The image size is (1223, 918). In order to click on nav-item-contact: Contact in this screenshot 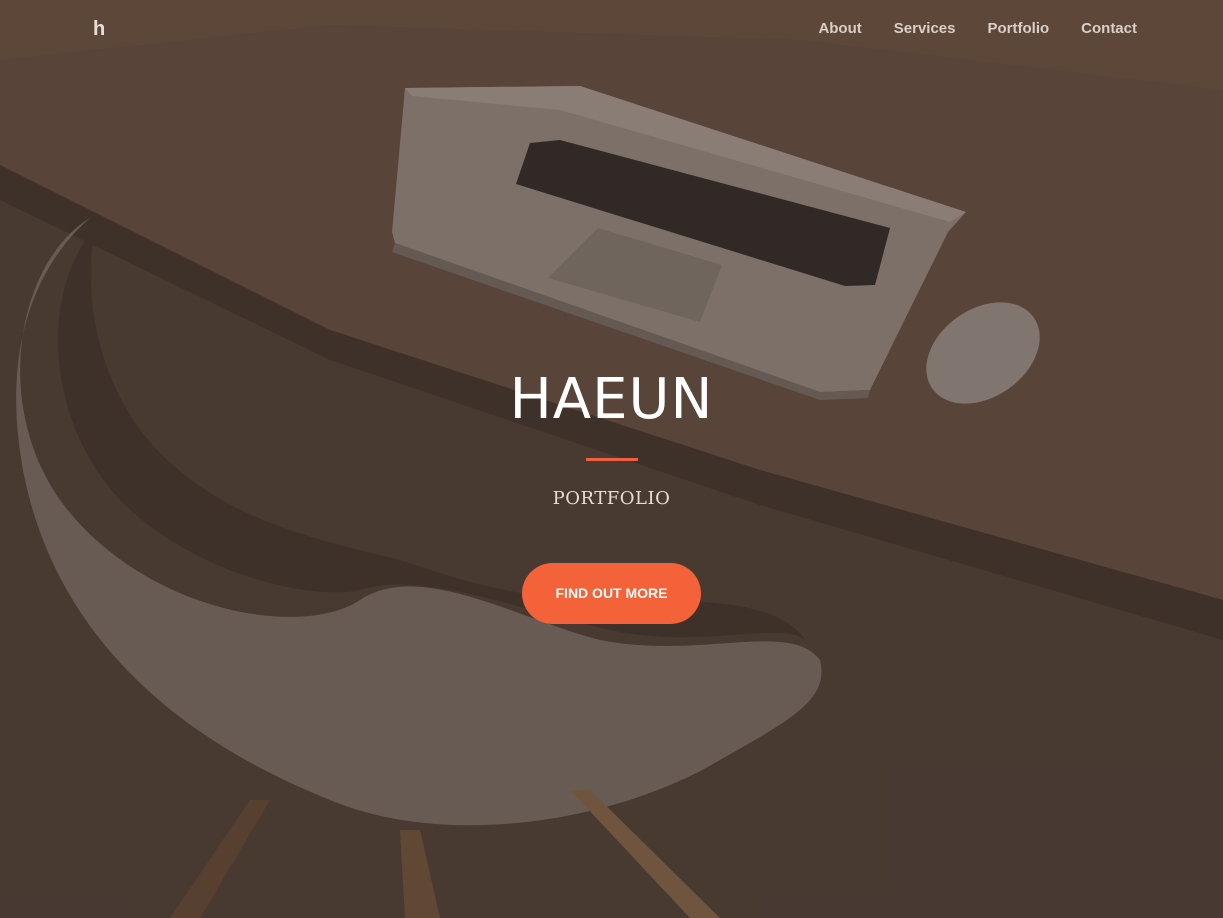, I will do `click(1109, 29)`.